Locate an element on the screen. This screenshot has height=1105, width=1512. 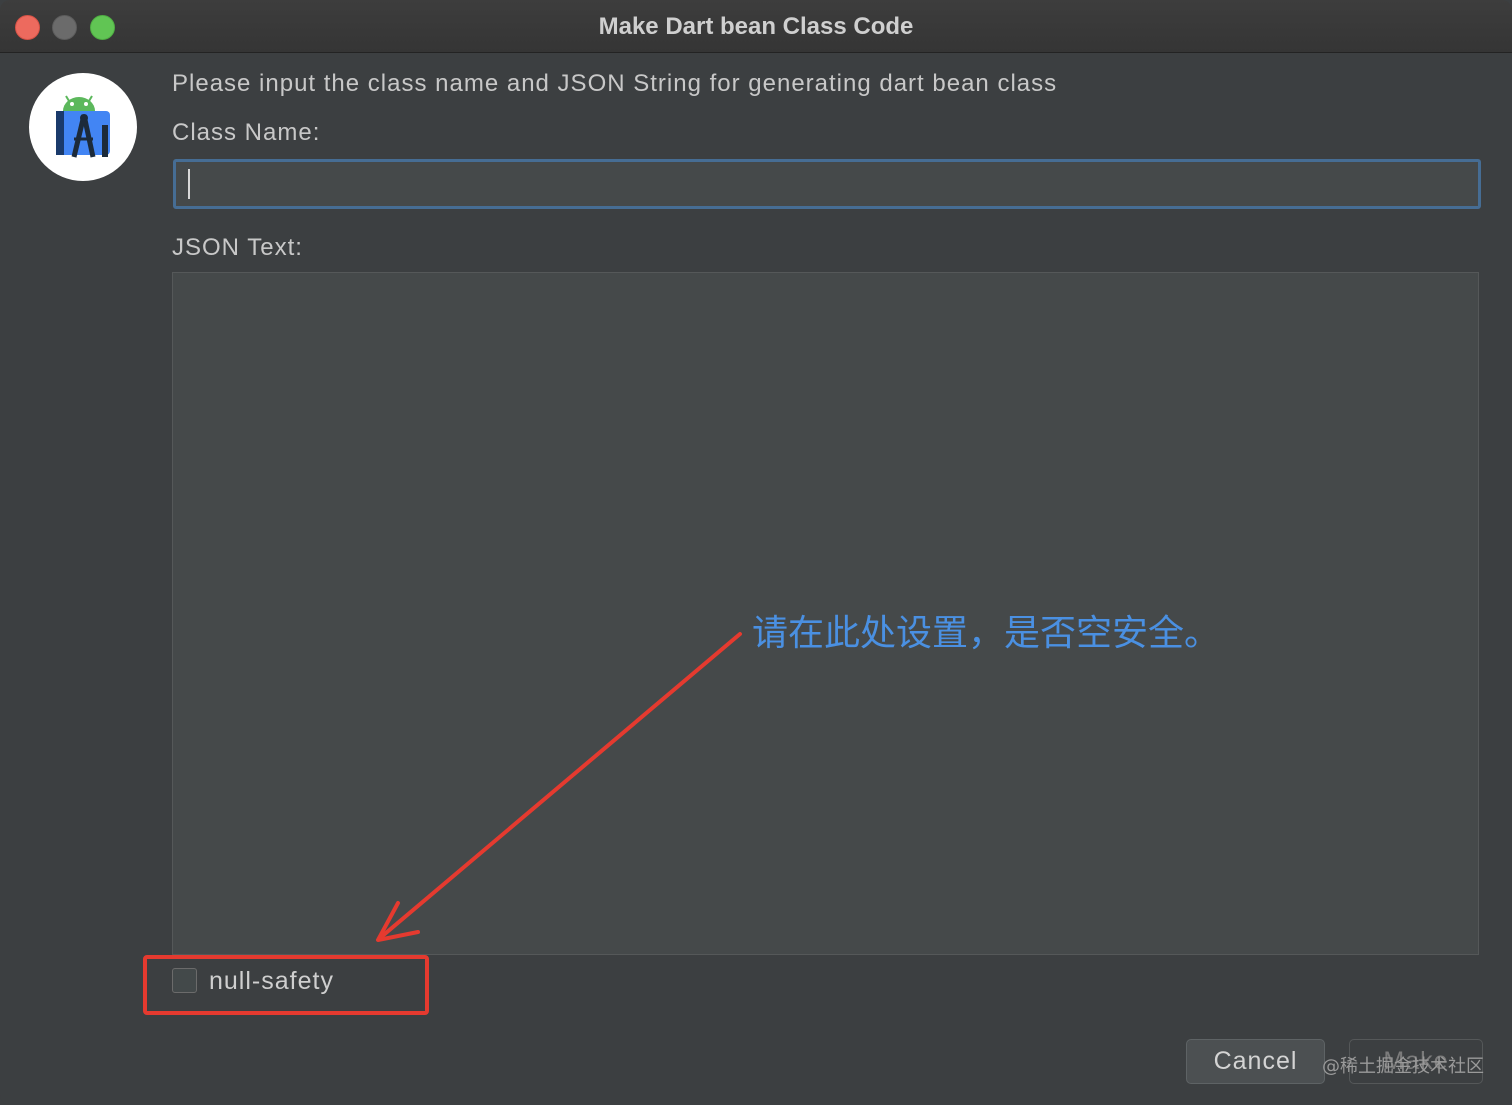
annotation-arrow is located at coordinates (559, 787).